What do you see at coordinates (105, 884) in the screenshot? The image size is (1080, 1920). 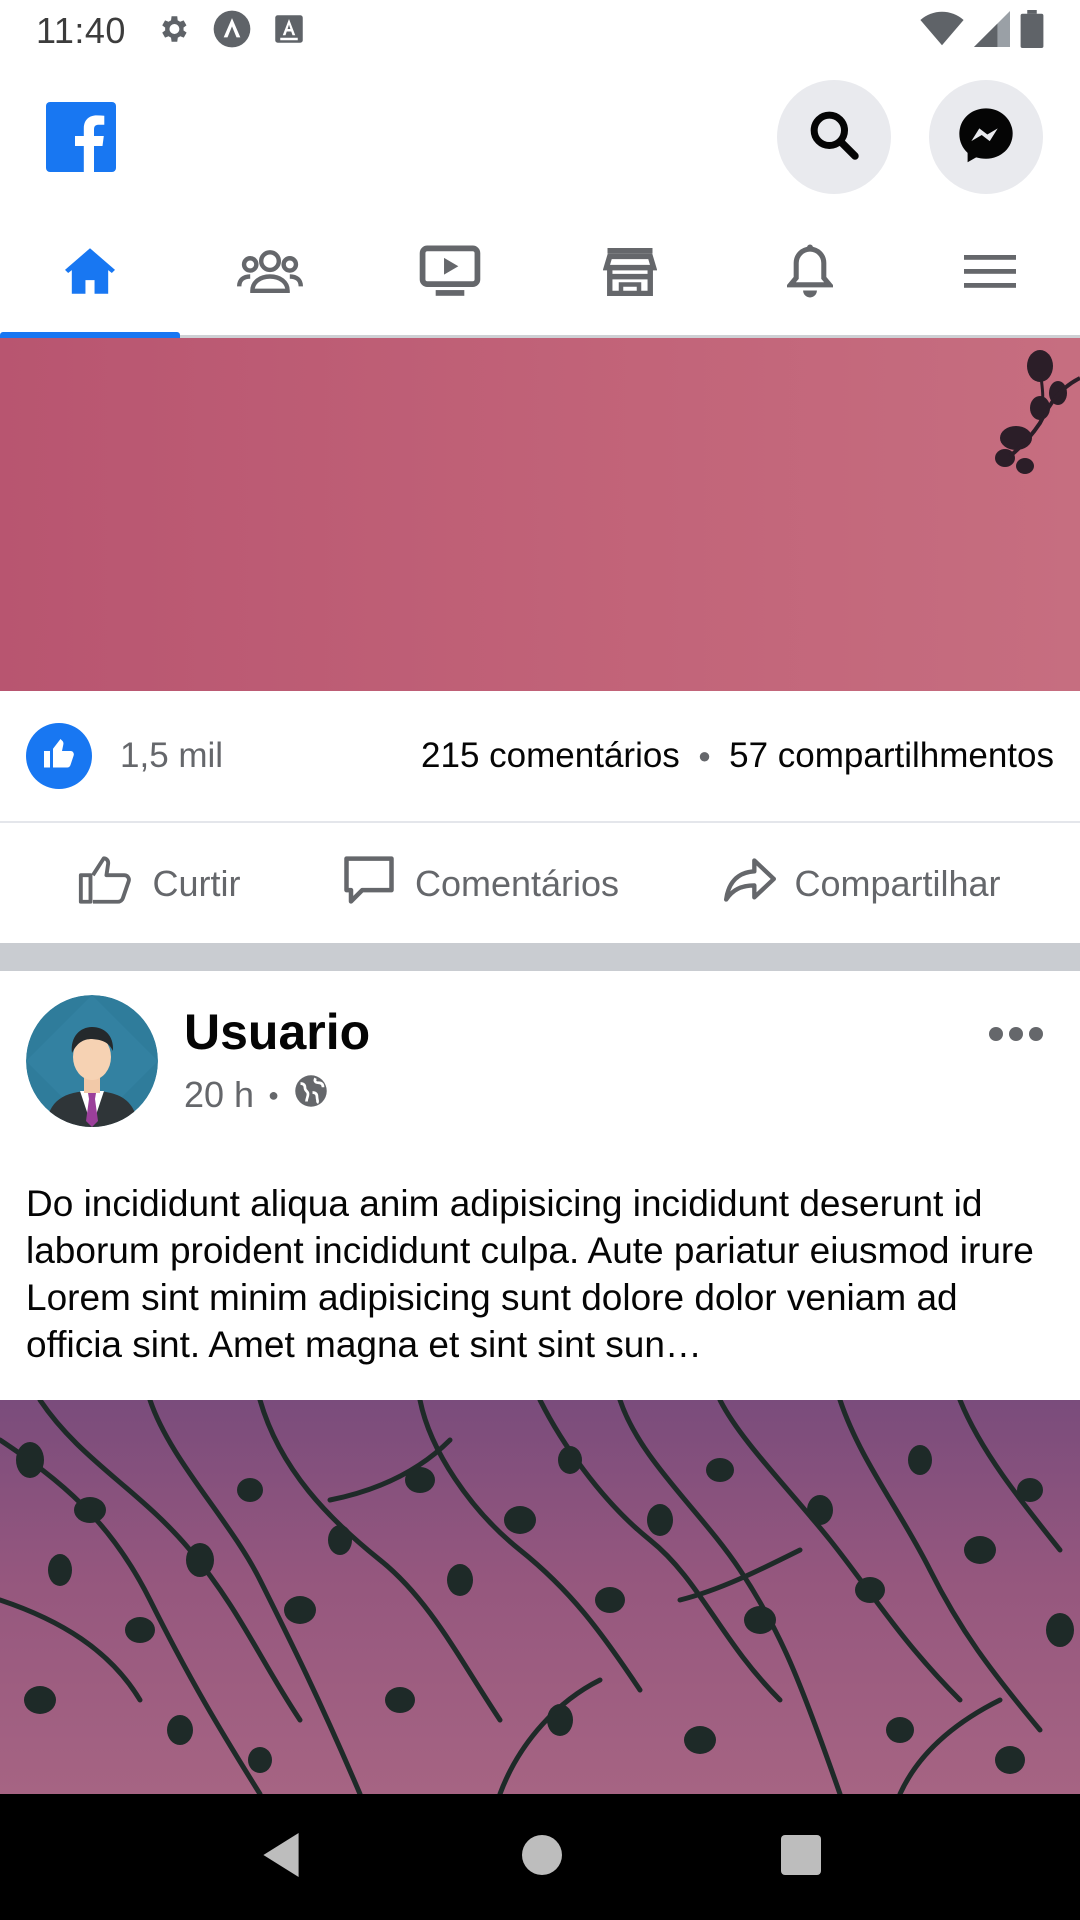 I see `thumbs-up-outline-icon` at bounding box center [105, 884].